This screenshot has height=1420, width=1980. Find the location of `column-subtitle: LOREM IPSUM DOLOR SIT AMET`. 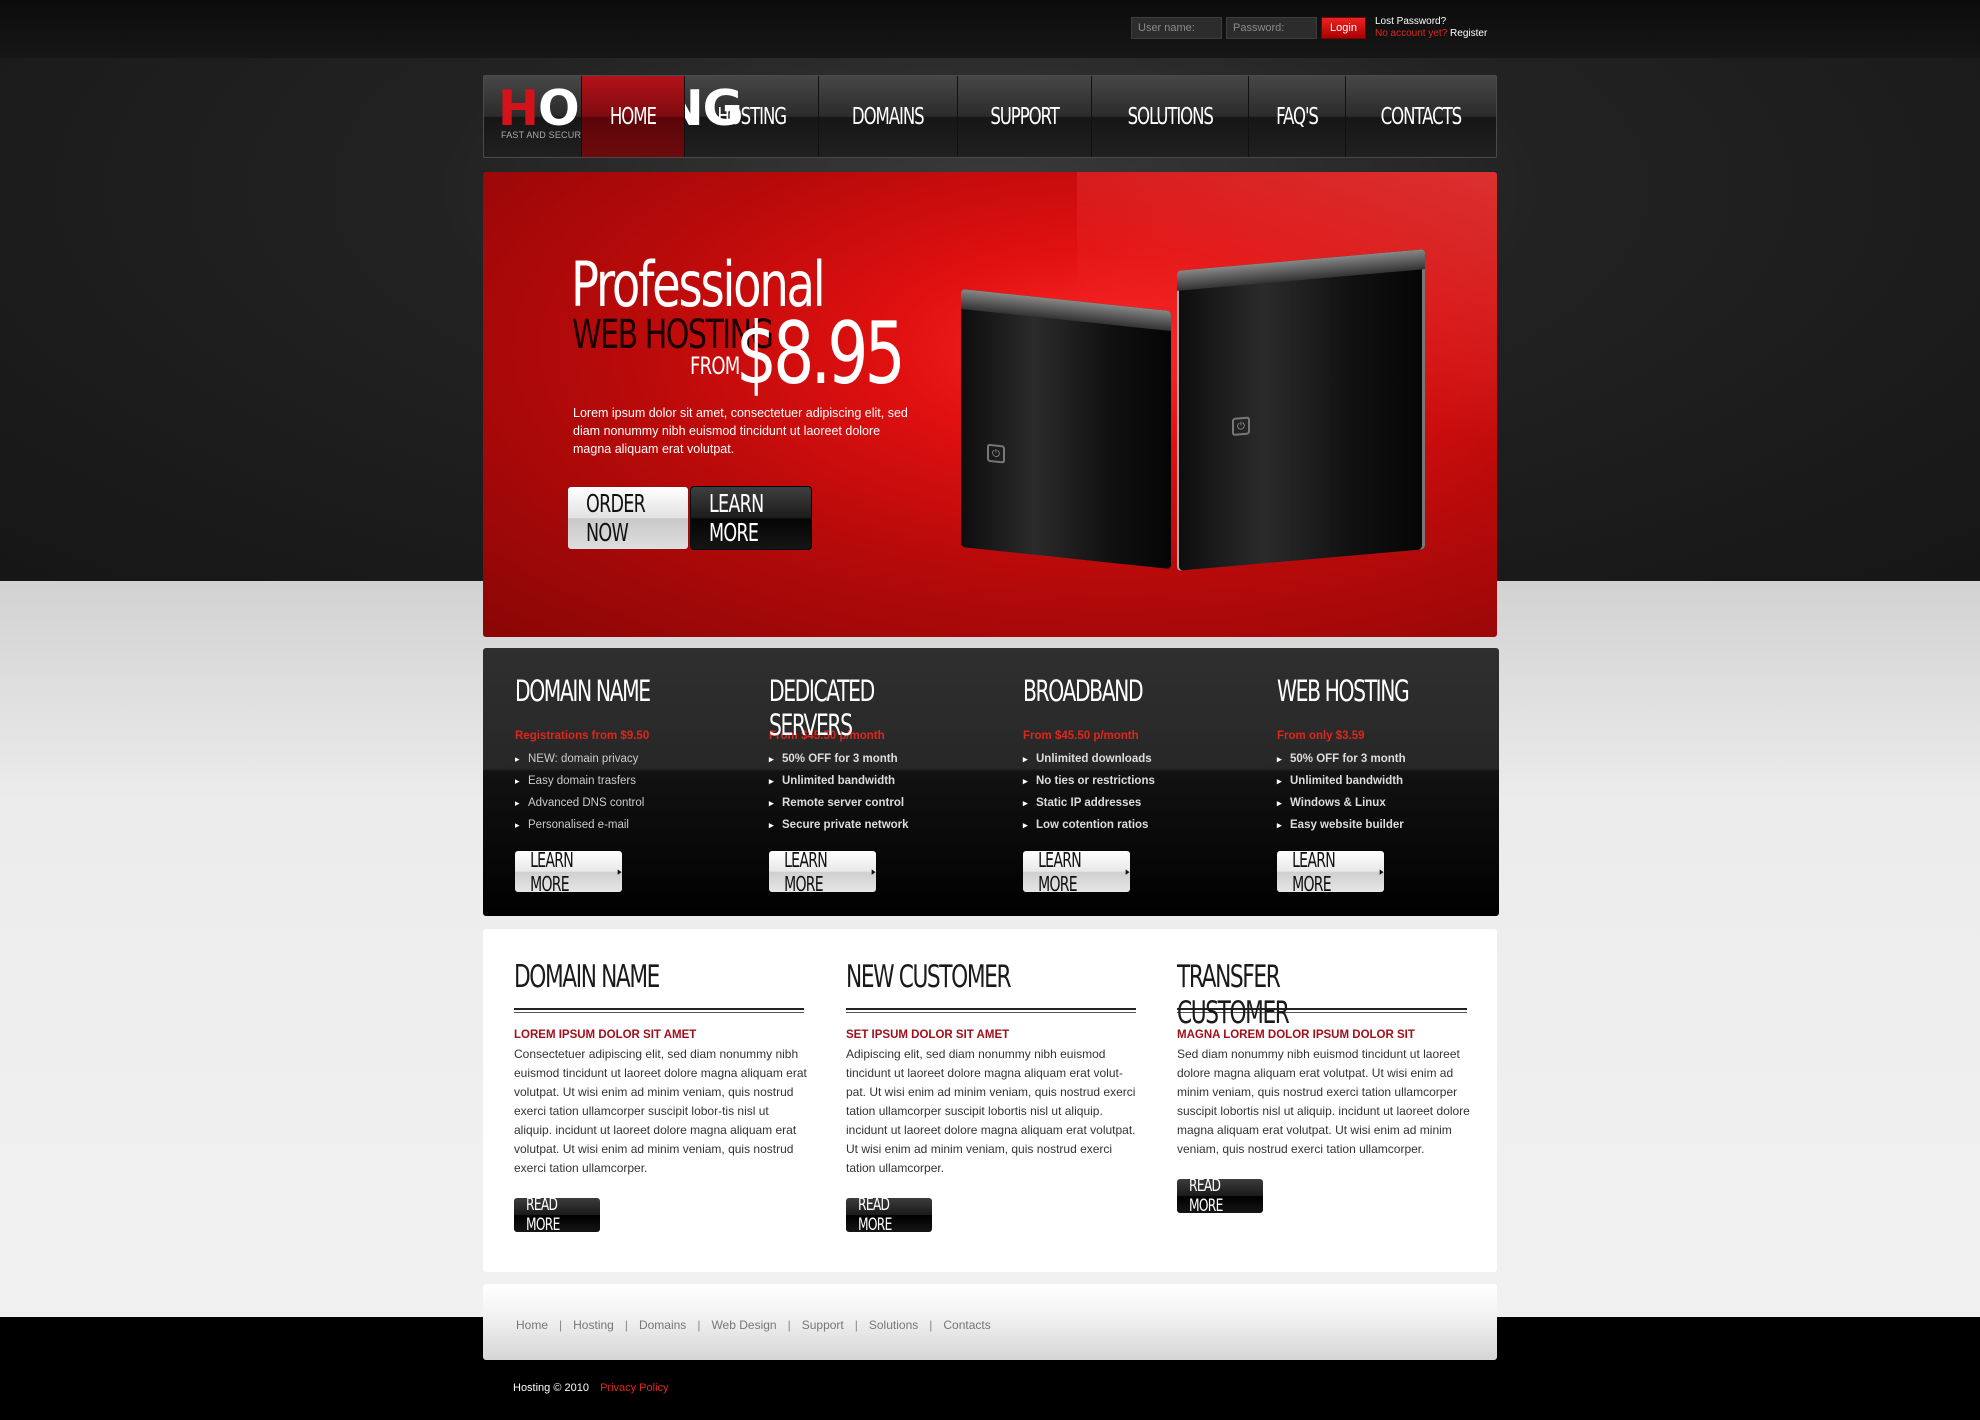

column-subtitle: LOREM IPSUM DOLOR SIT AMET is located at coordinates (605, 1035).